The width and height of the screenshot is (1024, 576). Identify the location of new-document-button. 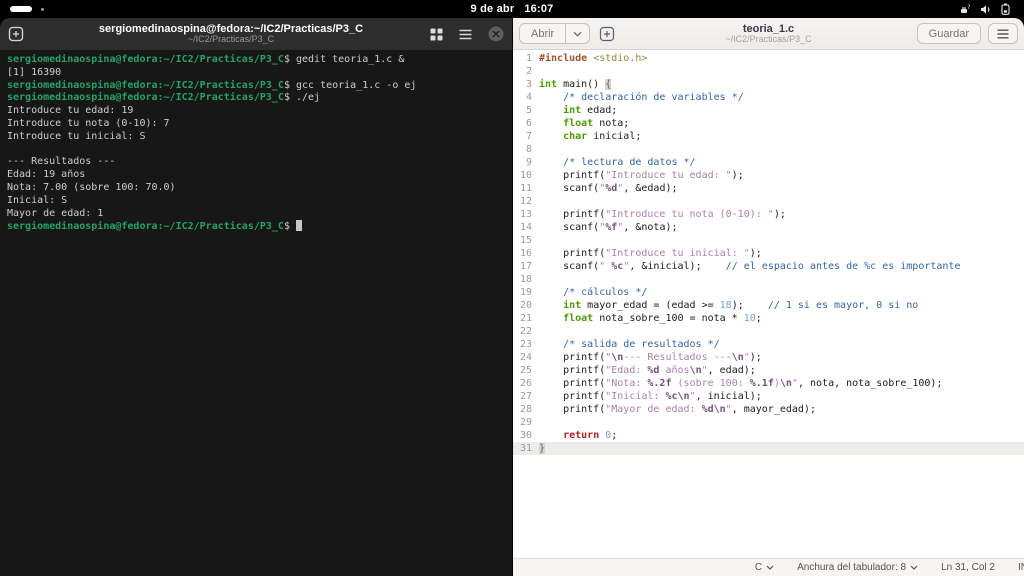
(607, 34).